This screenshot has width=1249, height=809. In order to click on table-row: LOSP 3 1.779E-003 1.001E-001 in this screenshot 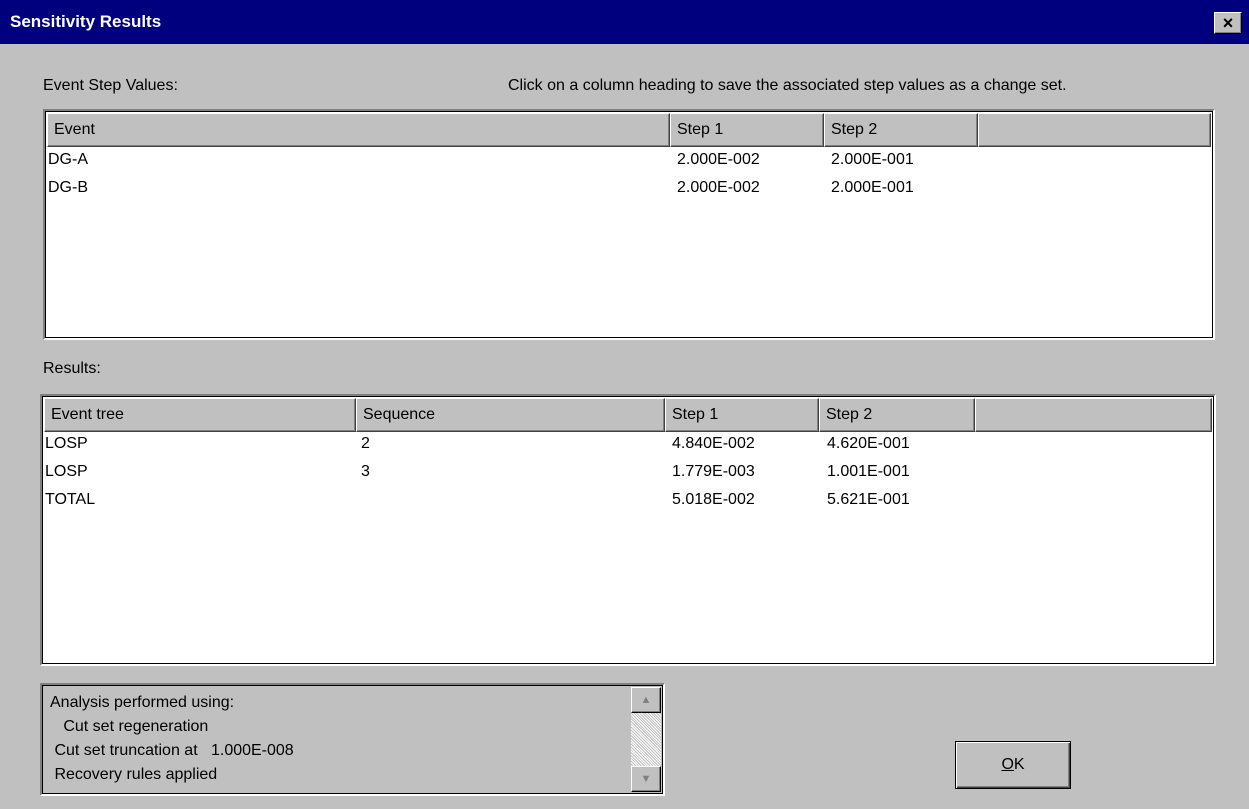, I will do `click(628, 477)`.